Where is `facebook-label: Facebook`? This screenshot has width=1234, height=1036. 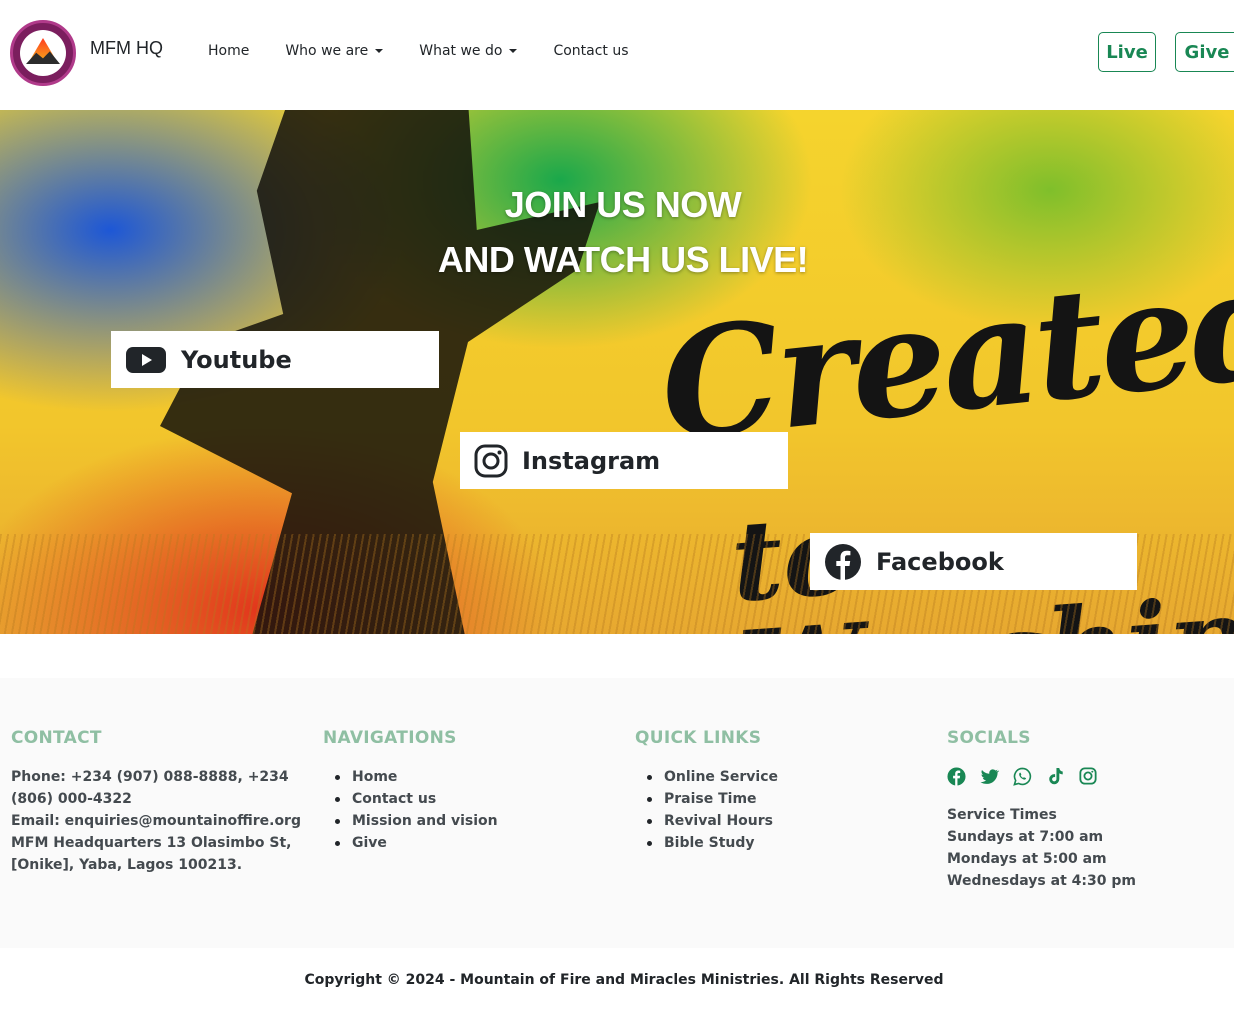 facebook-label: Facebook is located at coordinates (940, 561).